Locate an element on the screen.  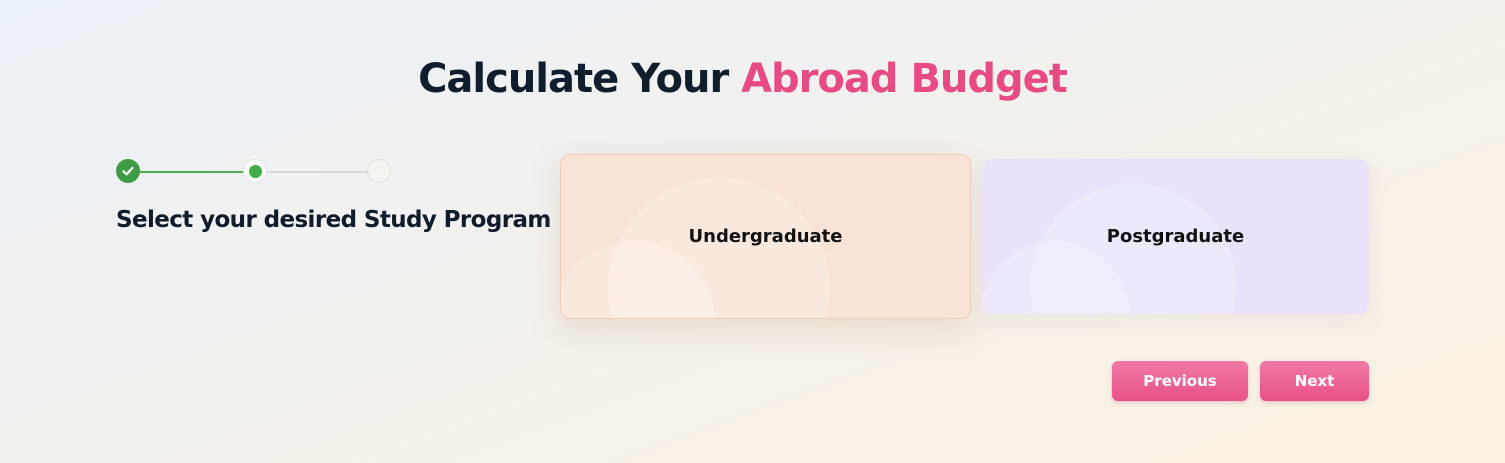
undergraduate-option: Undergraduate is located at coordinates (765, 236).